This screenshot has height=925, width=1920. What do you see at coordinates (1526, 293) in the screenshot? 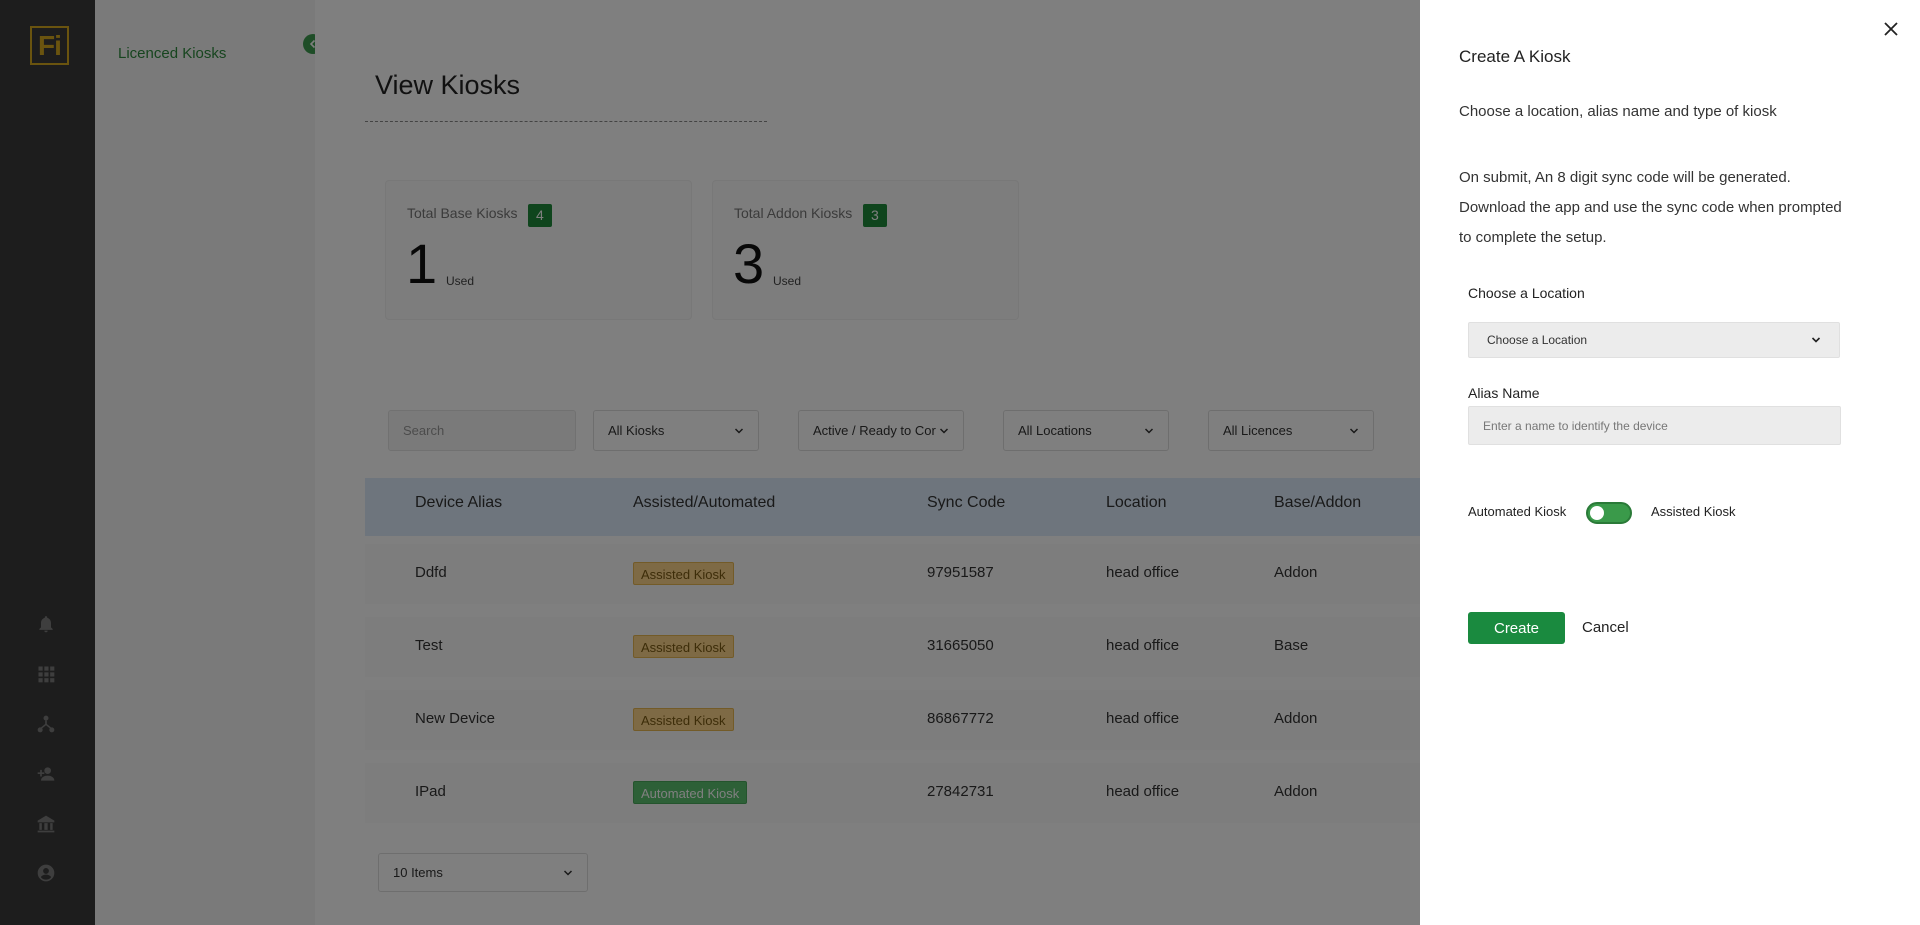
I see `location-label: Choose a Location` at bounding box center [1526, 293].